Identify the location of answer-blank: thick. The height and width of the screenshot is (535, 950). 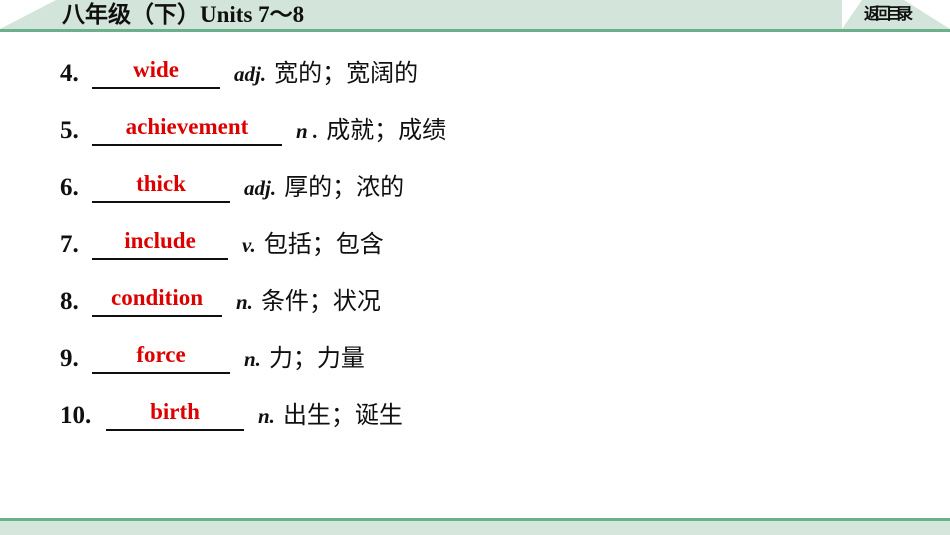
(161, 186).